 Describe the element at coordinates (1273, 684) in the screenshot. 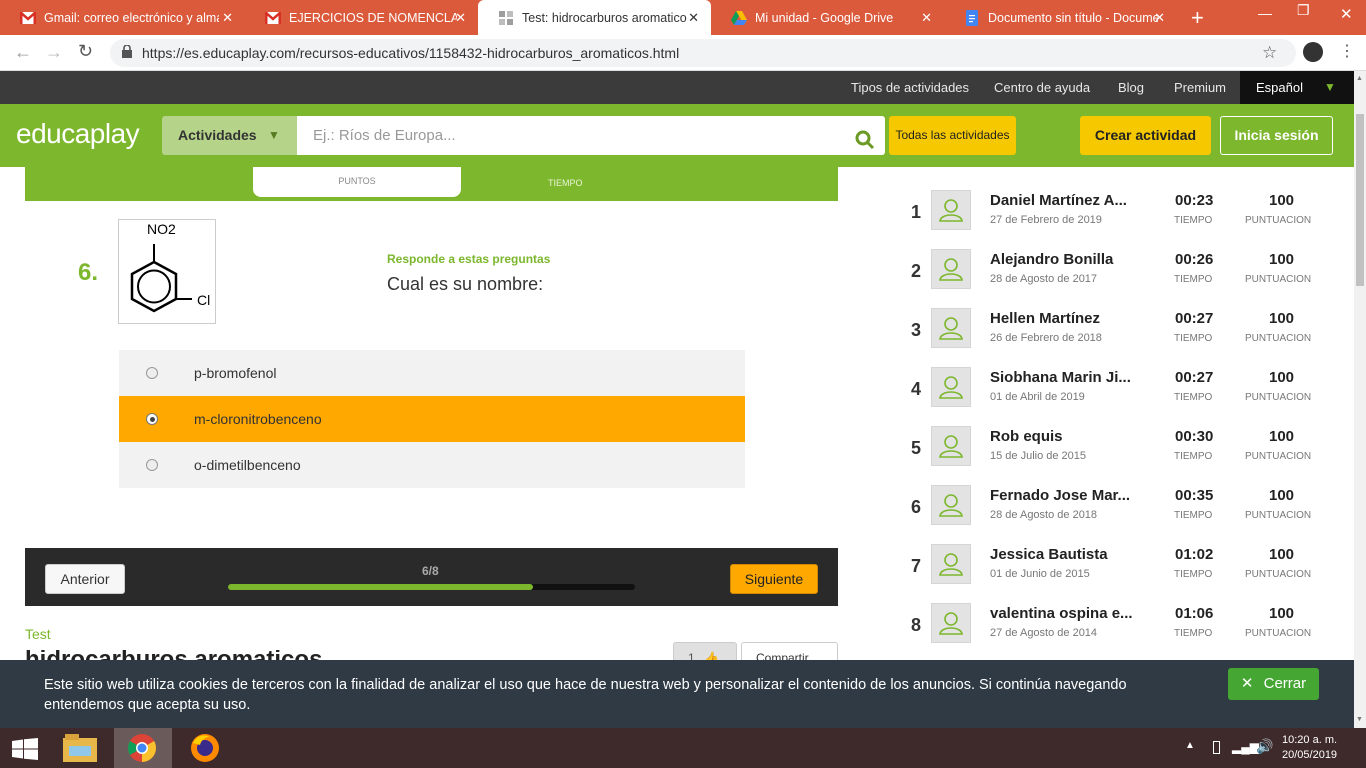

I see `close-cookie-button: ✕ Cerrar` at that location.